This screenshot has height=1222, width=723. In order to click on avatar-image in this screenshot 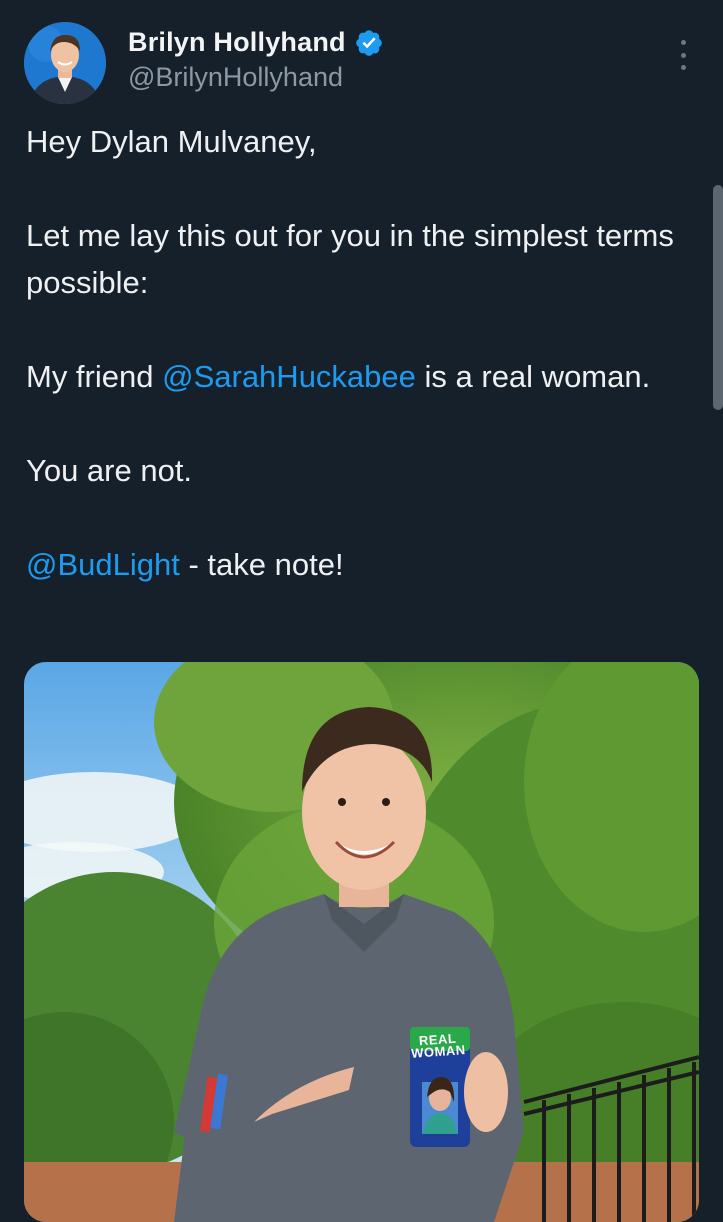, I will do `click(65, 63)`.